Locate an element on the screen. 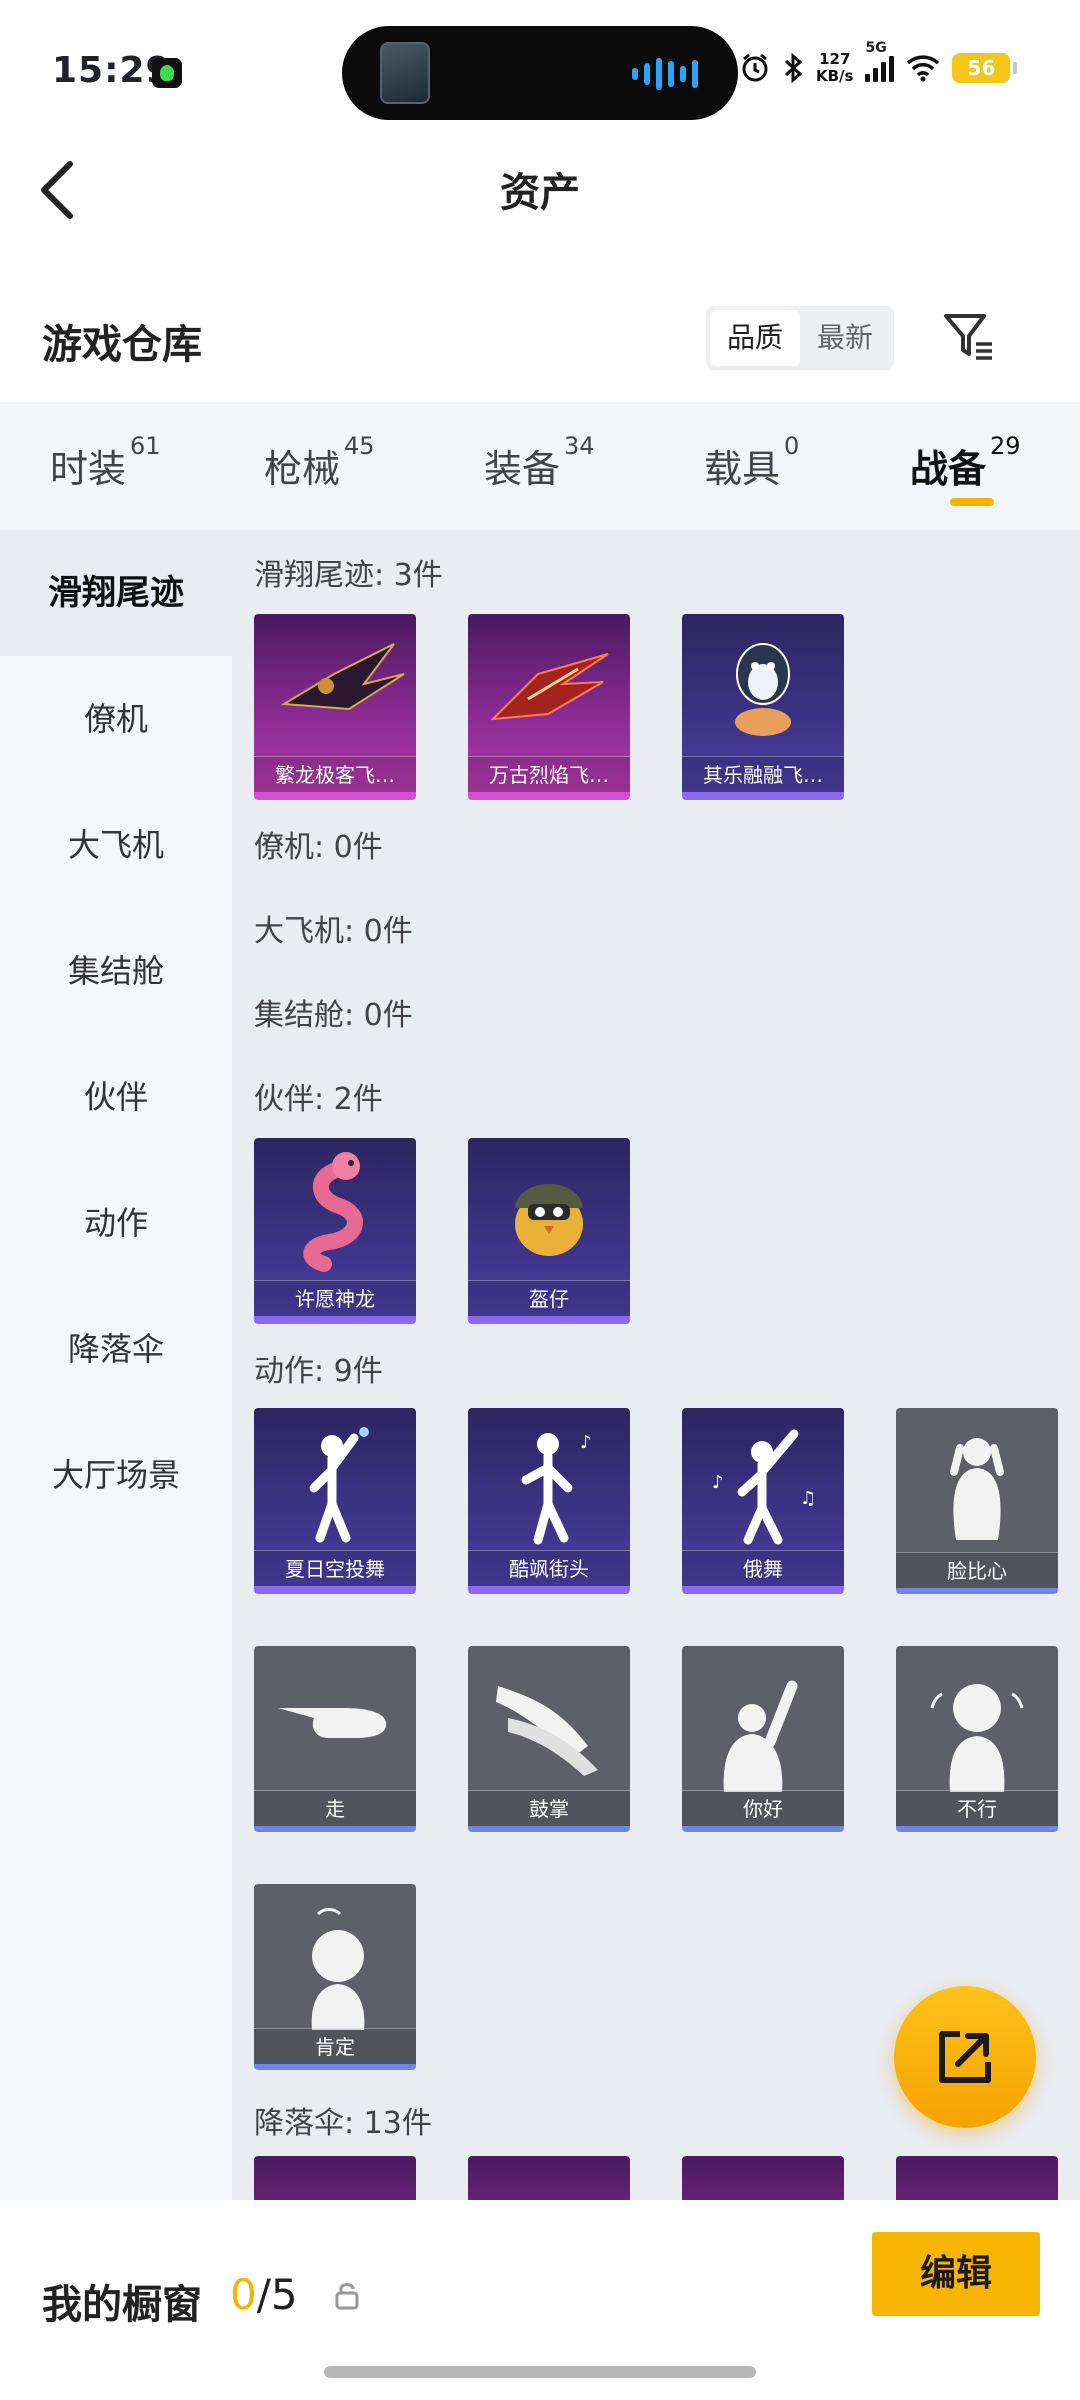  item-label: 许愿神龙 is located at coordinates (335, 1298).